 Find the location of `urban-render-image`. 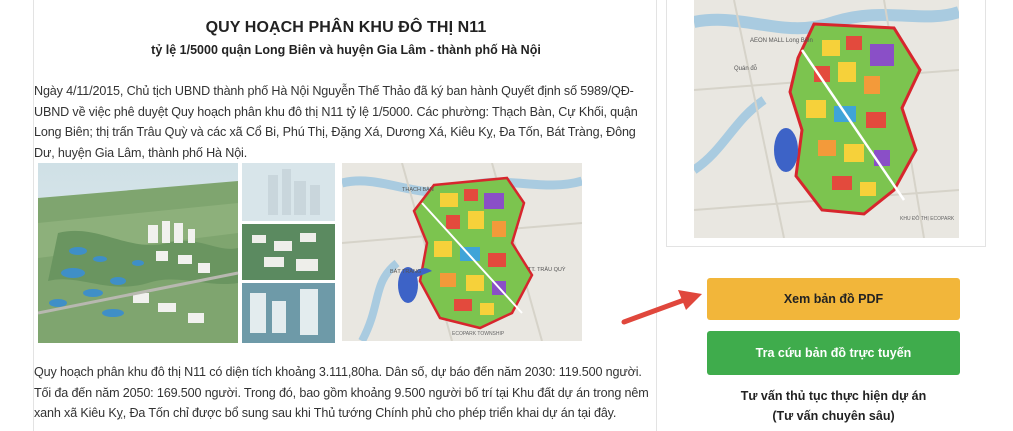

urban-render-image is located at coordinates (186, 253).